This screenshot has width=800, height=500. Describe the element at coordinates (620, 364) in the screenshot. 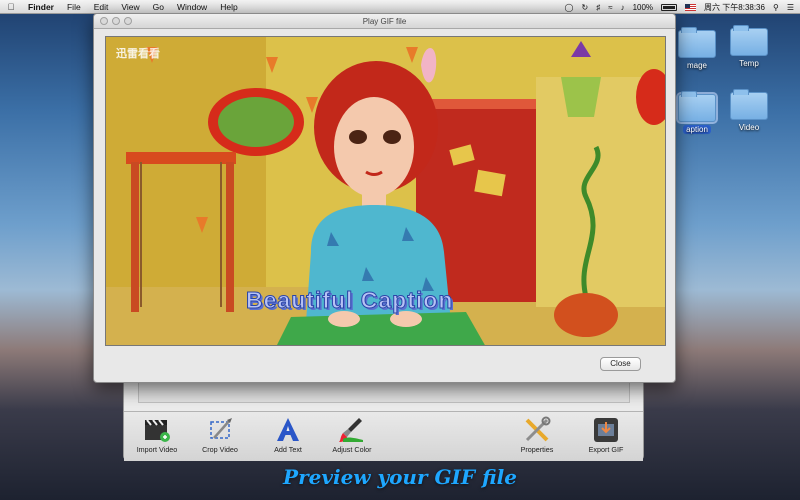

I see `close-button: Close` at that location.